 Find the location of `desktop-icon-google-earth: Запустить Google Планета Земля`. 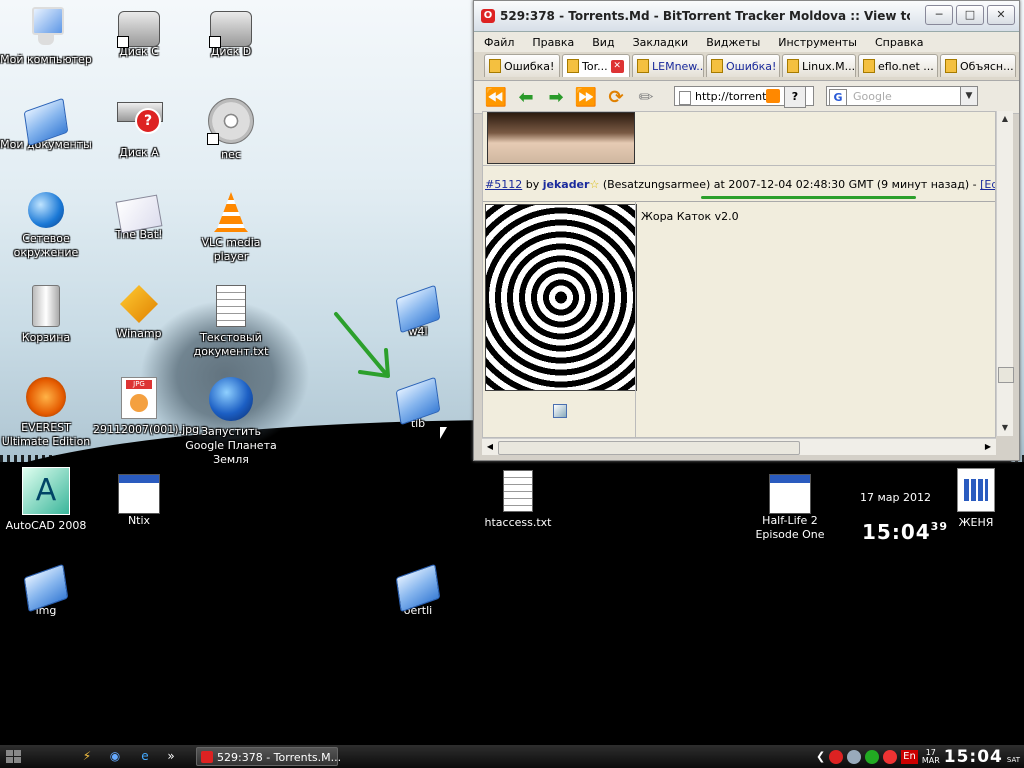

desktop-icon-google-earth: Запустить Google Планета Земля is located at coordinates (231, 422).